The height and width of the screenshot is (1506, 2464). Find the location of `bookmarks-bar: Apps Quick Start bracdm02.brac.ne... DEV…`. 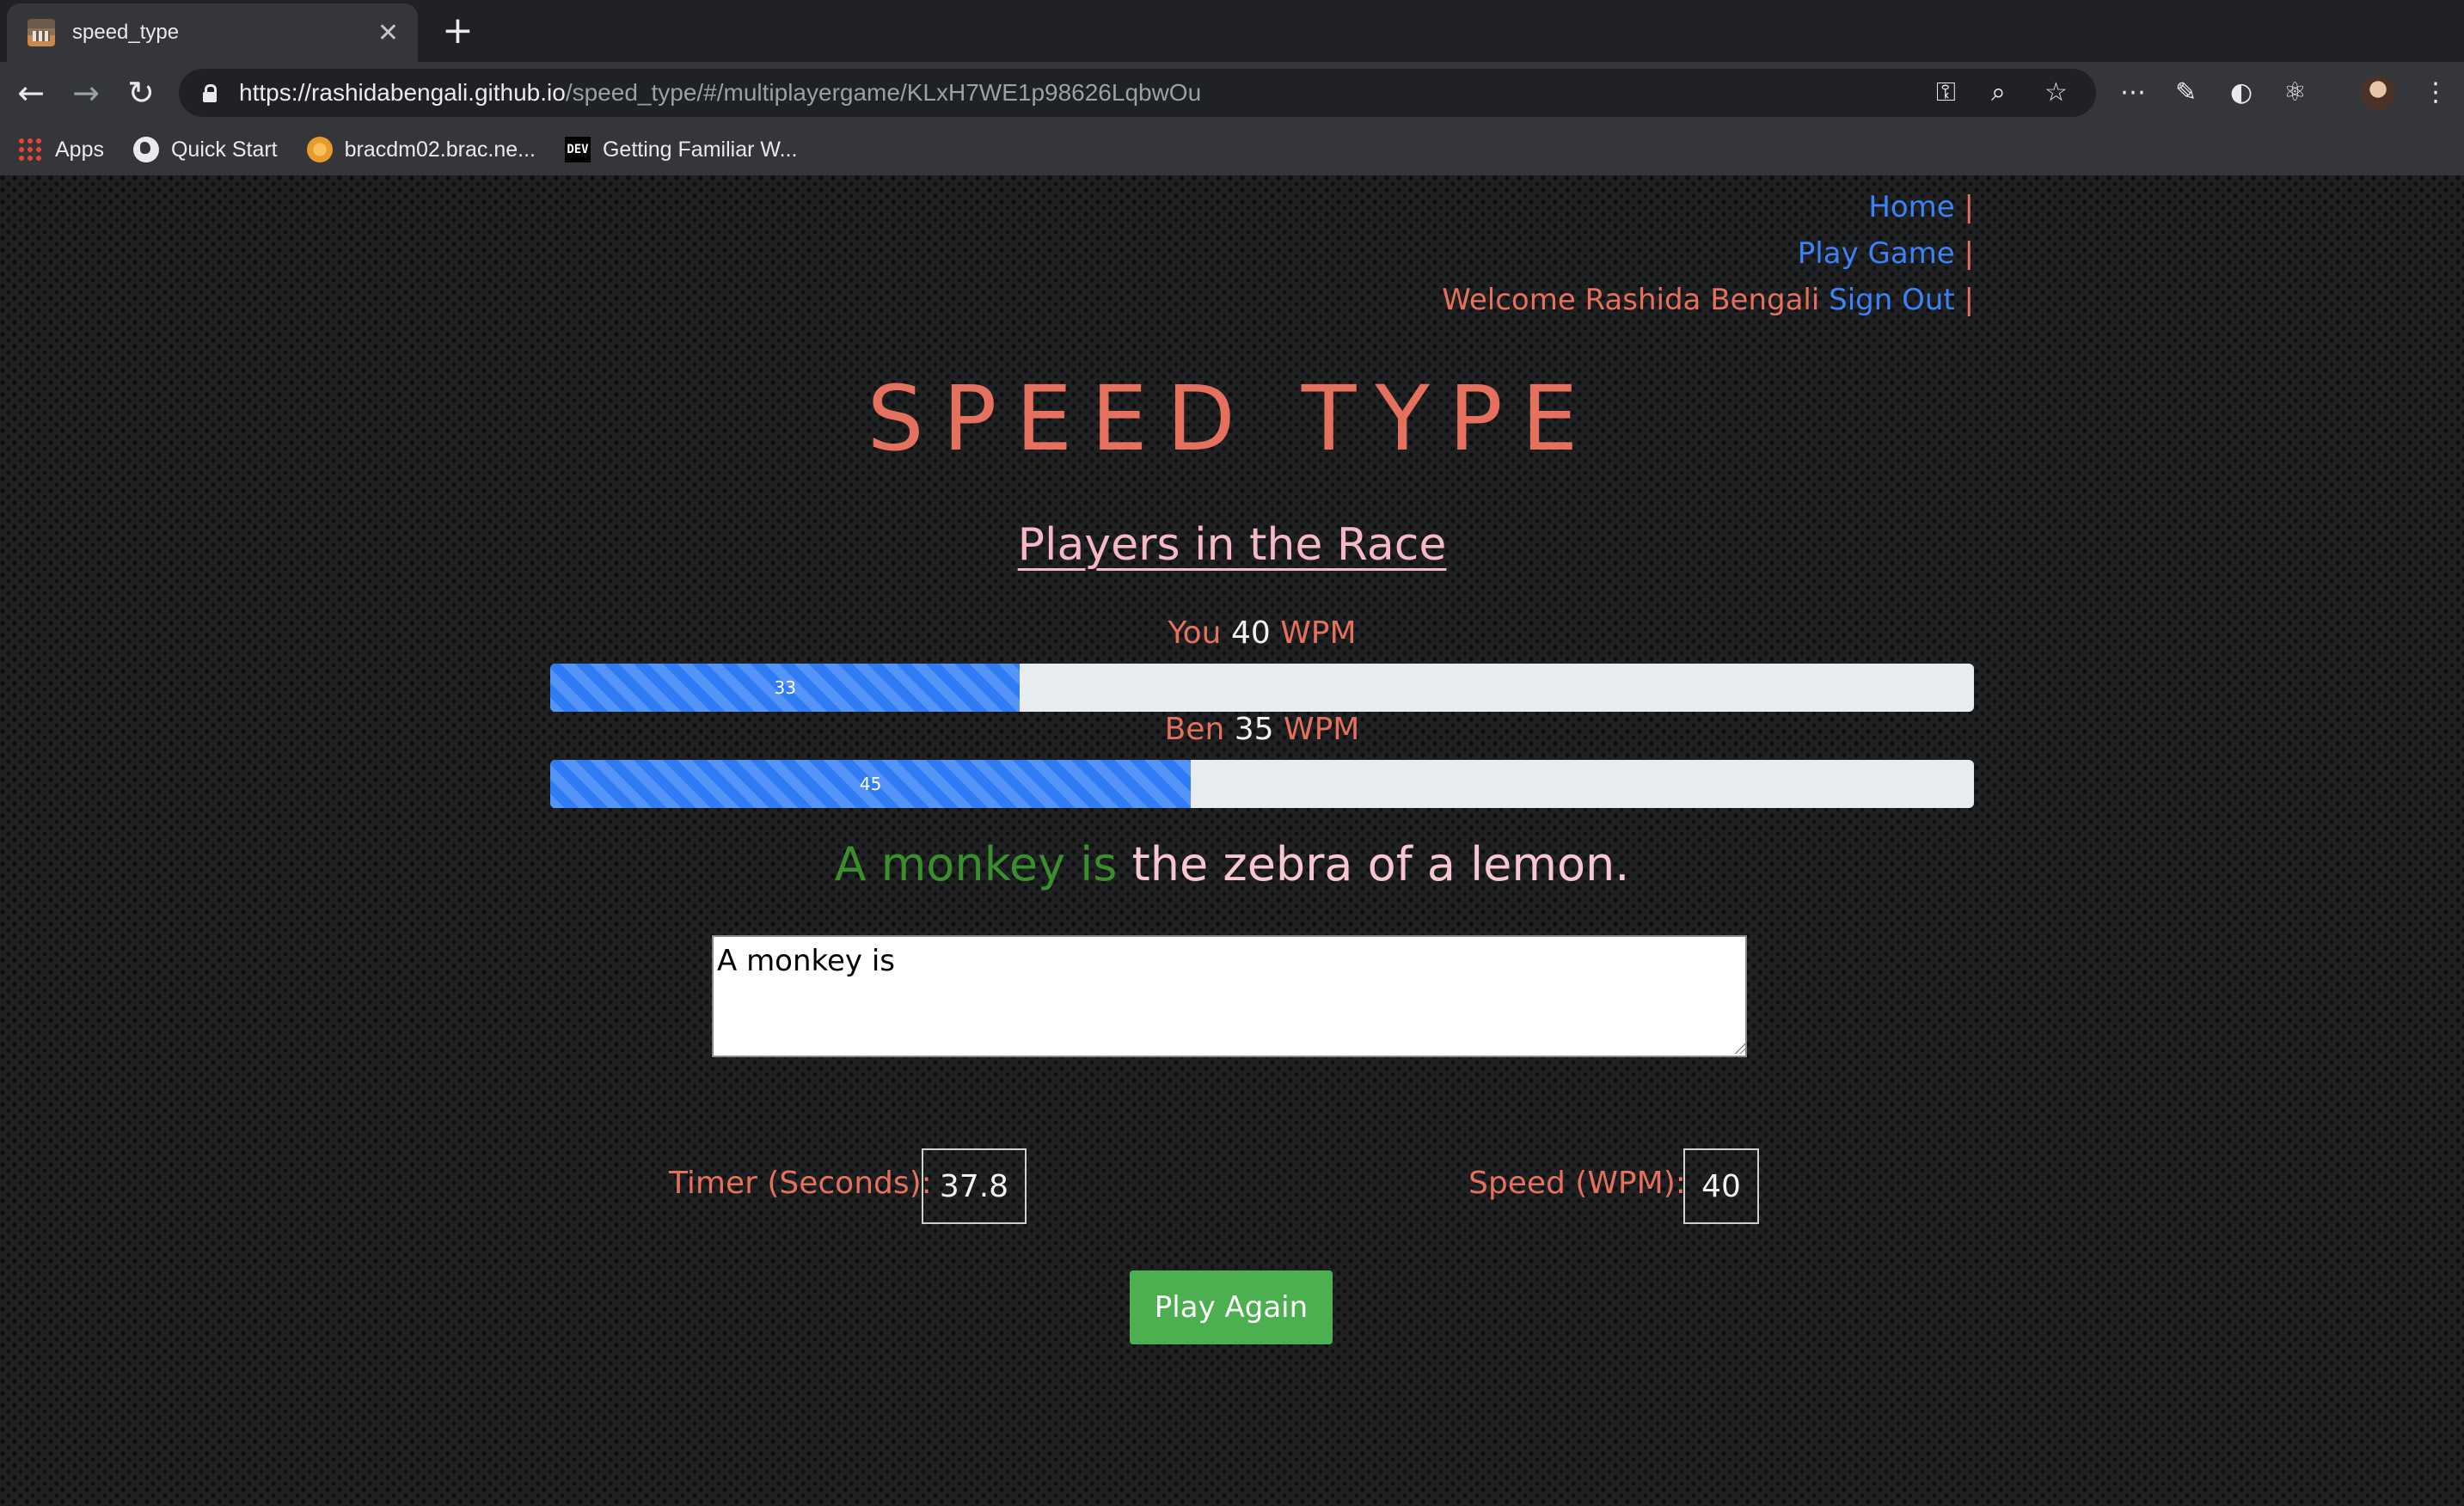

bookmarks-bar: Apps Quick Start bracdm02.brac.ne... DEV… is located at coordinates (1232, 149).